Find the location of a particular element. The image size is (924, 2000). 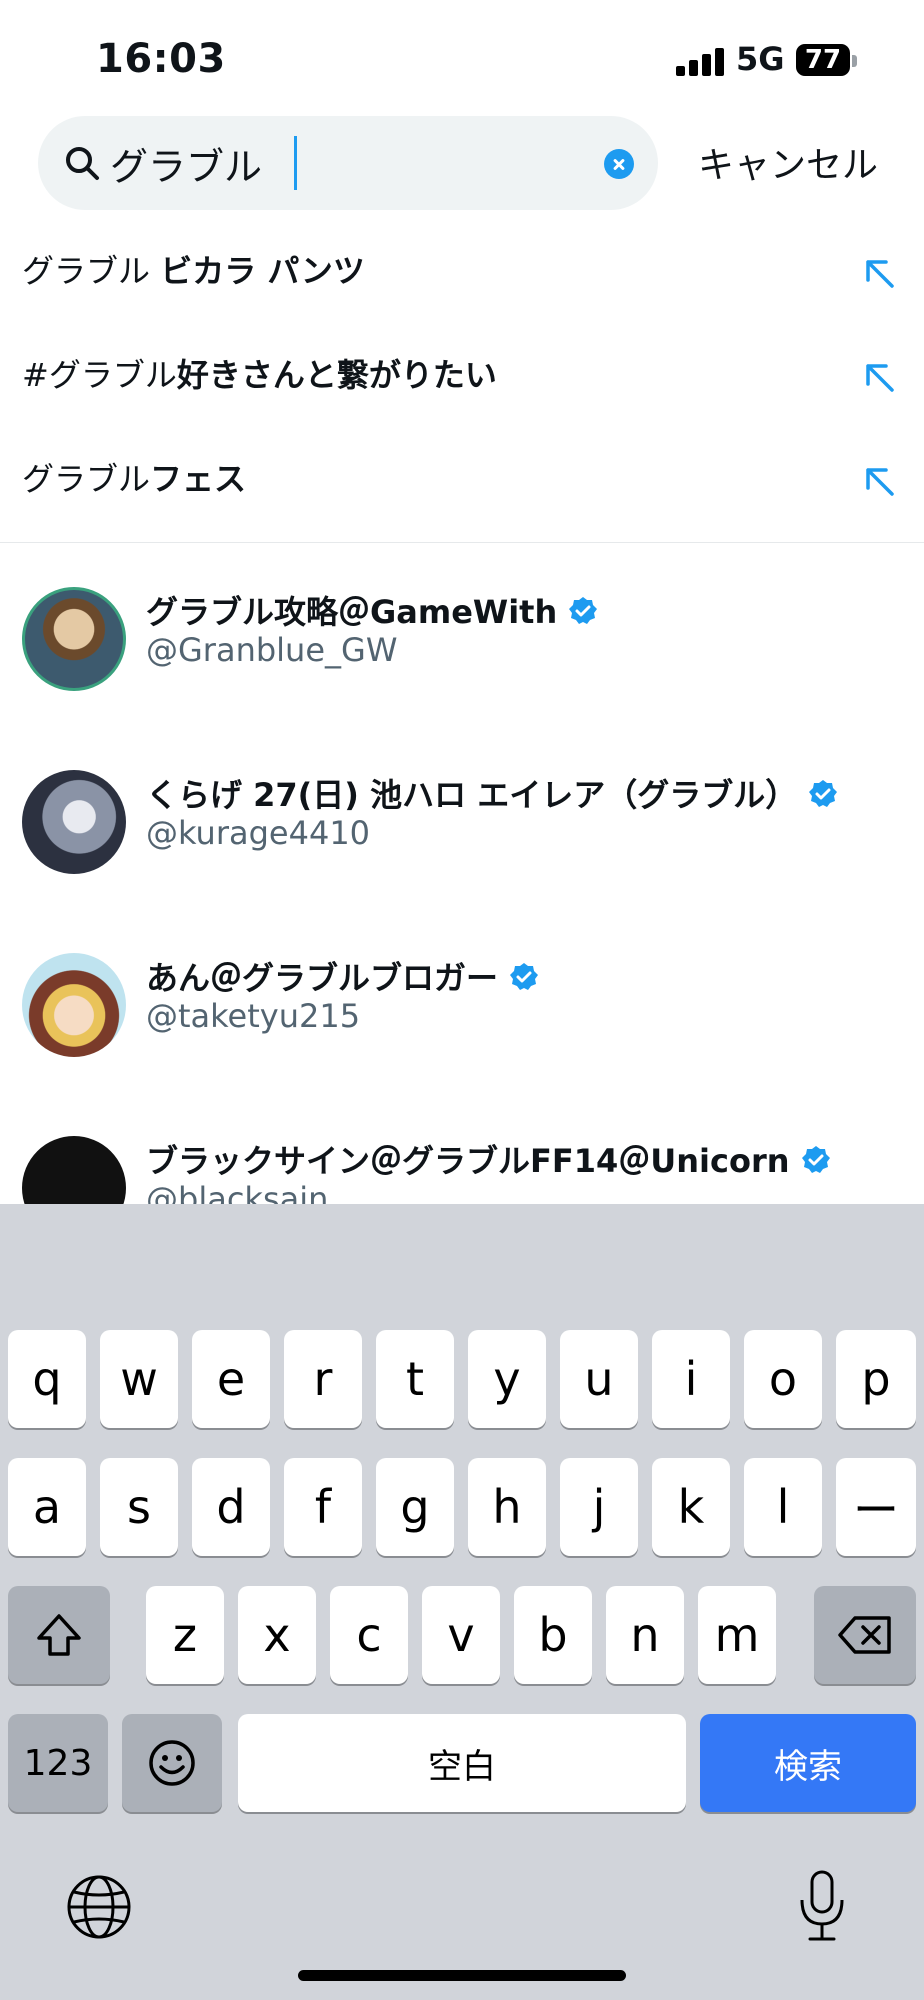

home-indicator is located at coordinates (462, 1975).